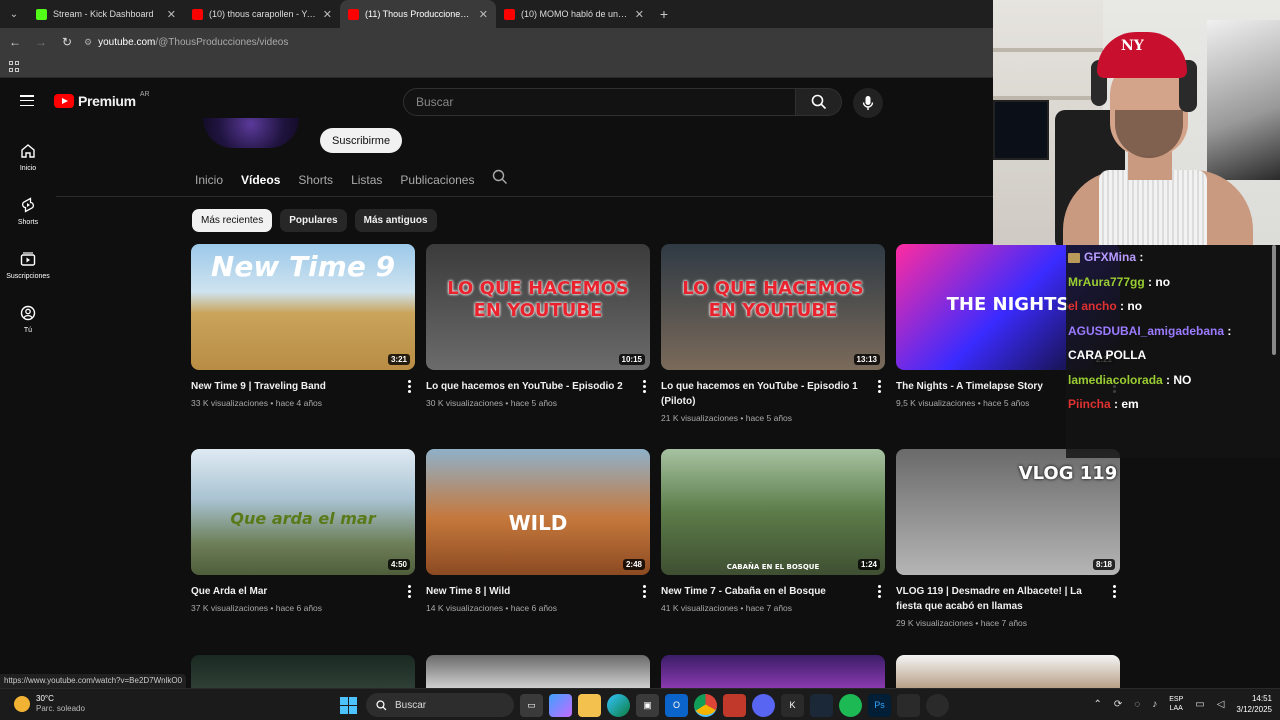 Image resolution: width=1280 pixels, height=720 pixels. What do you see at coordinates (664, 14) in the screenshot?
I see `new-tab-button: +` at bounding box center [664, 14].